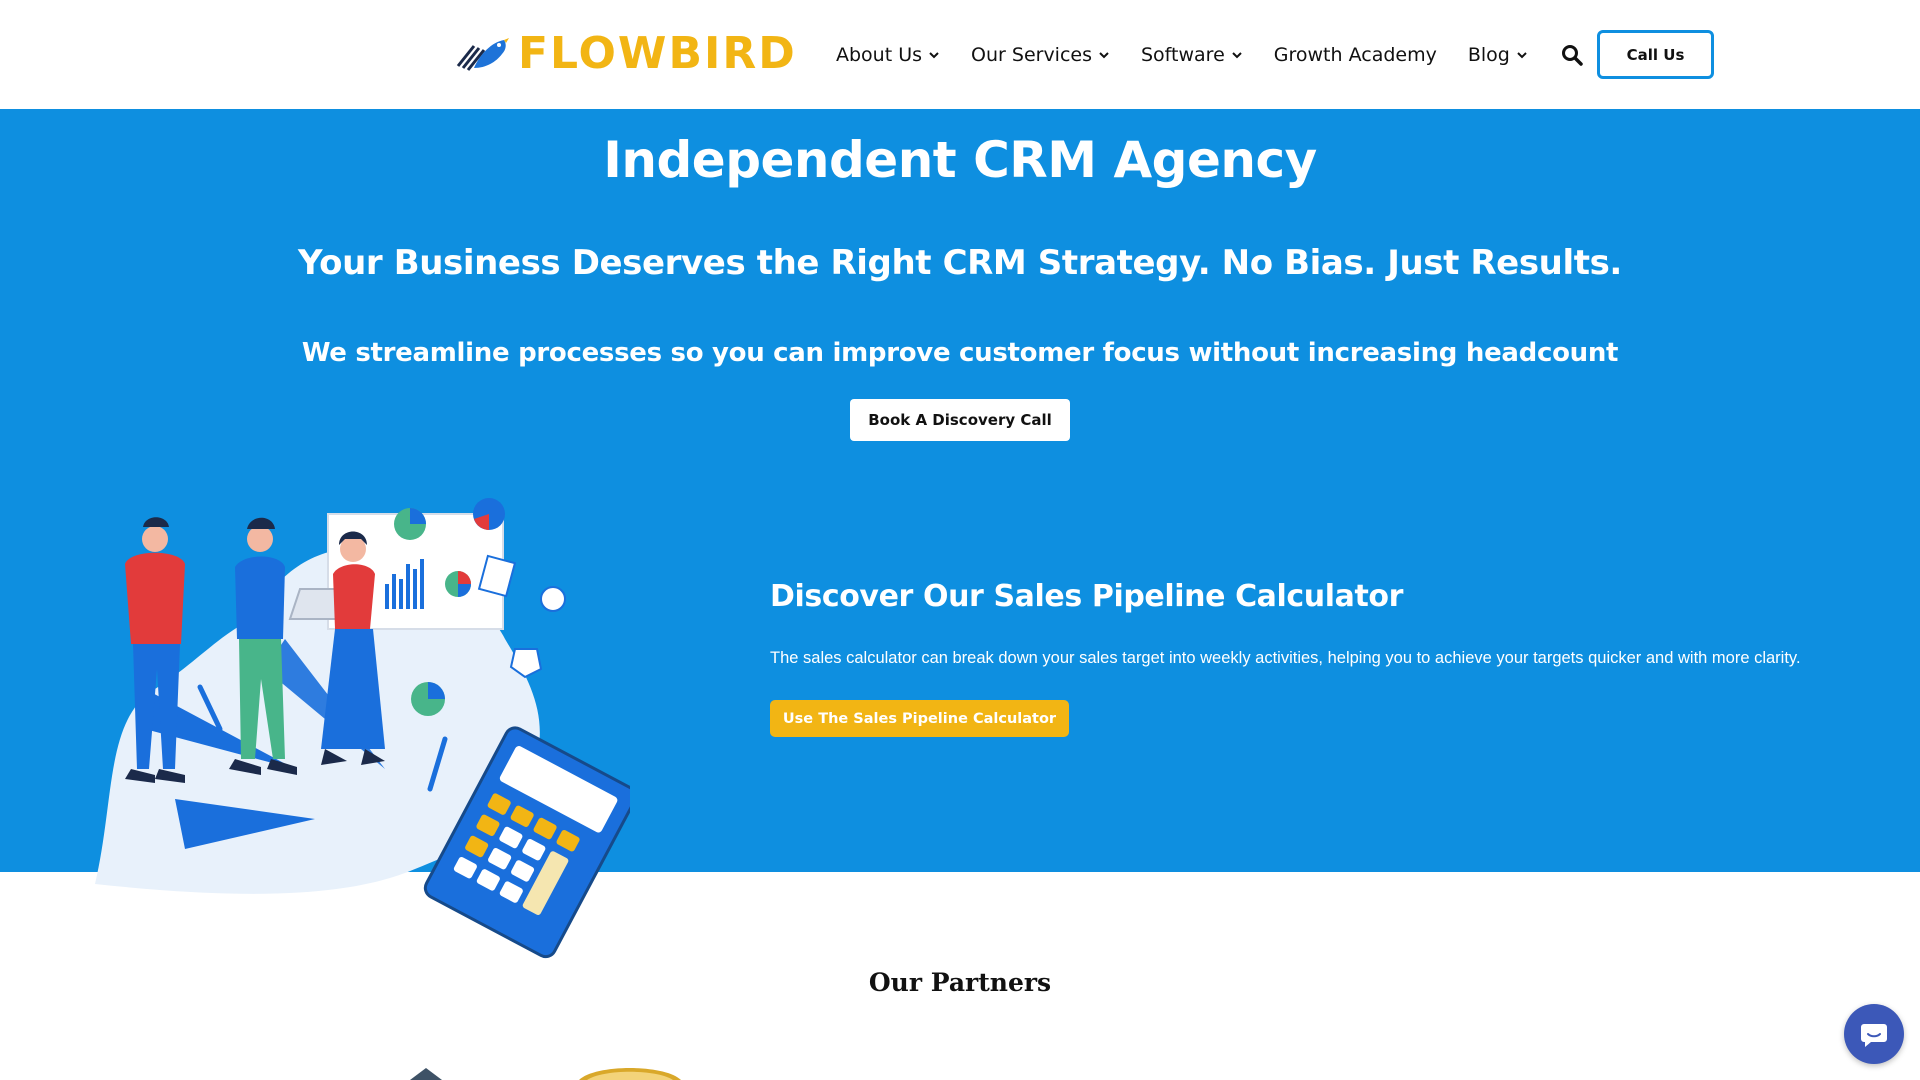  I want to click on nav-item-label: About Us, so click(879, 55).